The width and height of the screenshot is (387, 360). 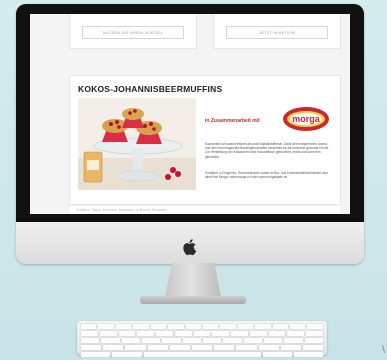 I want to click on edge-mark: \, so click(x=383, y=350).